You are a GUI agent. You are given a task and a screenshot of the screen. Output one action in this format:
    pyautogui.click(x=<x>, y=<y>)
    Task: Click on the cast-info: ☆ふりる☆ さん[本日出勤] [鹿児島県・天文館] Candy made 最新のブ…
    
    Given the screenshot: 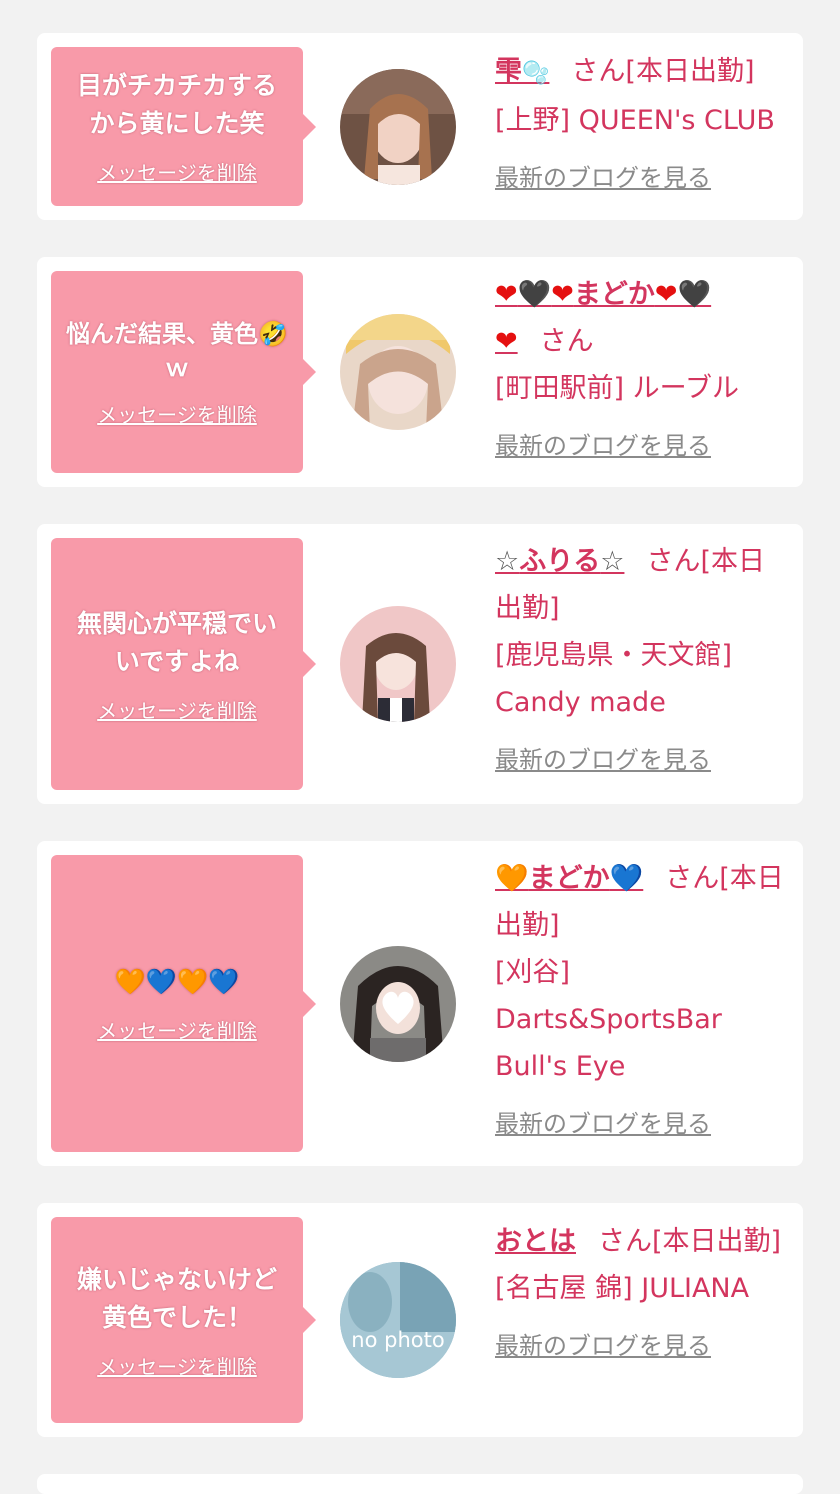 What is the action you would take?
    pyautogui.click(x=640, y=656)
    